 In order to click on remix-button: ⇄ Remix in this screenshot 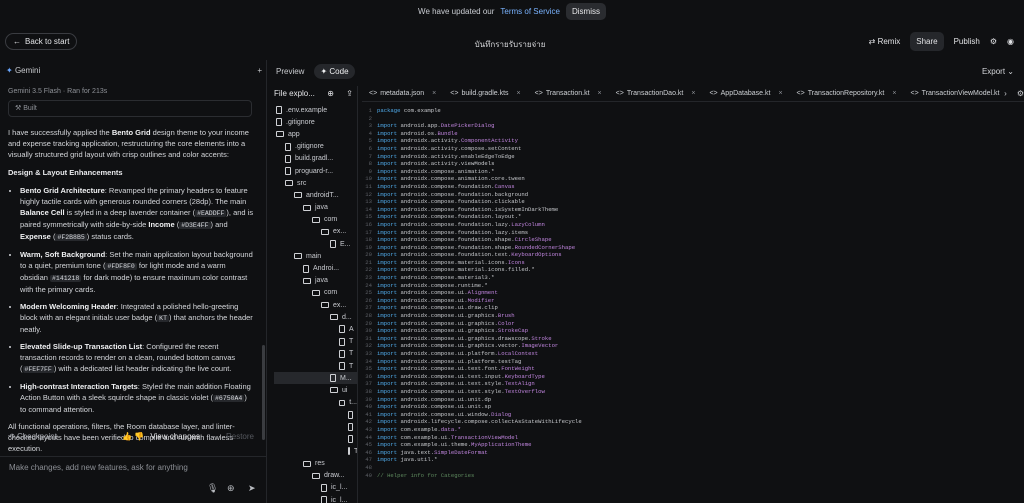, I will do `click(885, 41)`.